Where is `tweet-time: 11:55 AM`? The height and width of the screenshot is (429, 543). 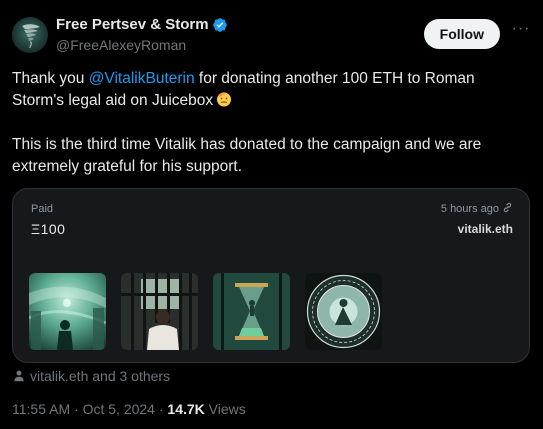
tweet-time: 11:55 AM is located at coordinates (41, 409).